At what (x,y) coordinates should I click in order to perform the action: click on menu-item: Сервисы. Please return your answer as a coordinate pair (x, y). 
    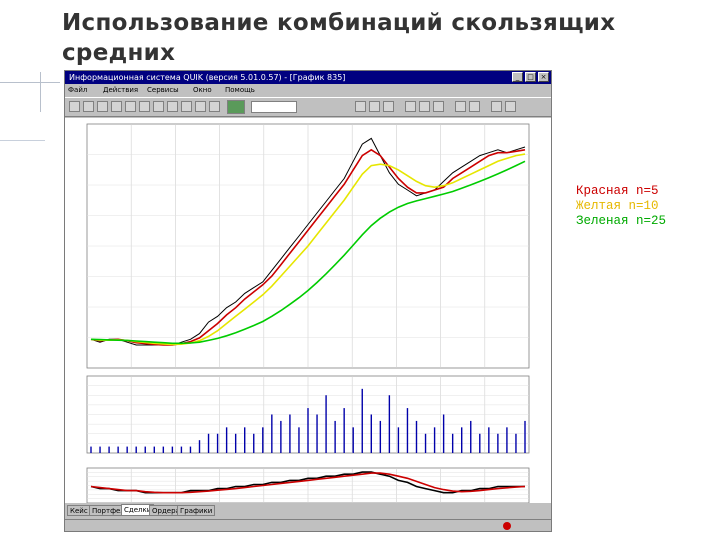
    Looking at the image, I should click on (163, 90).